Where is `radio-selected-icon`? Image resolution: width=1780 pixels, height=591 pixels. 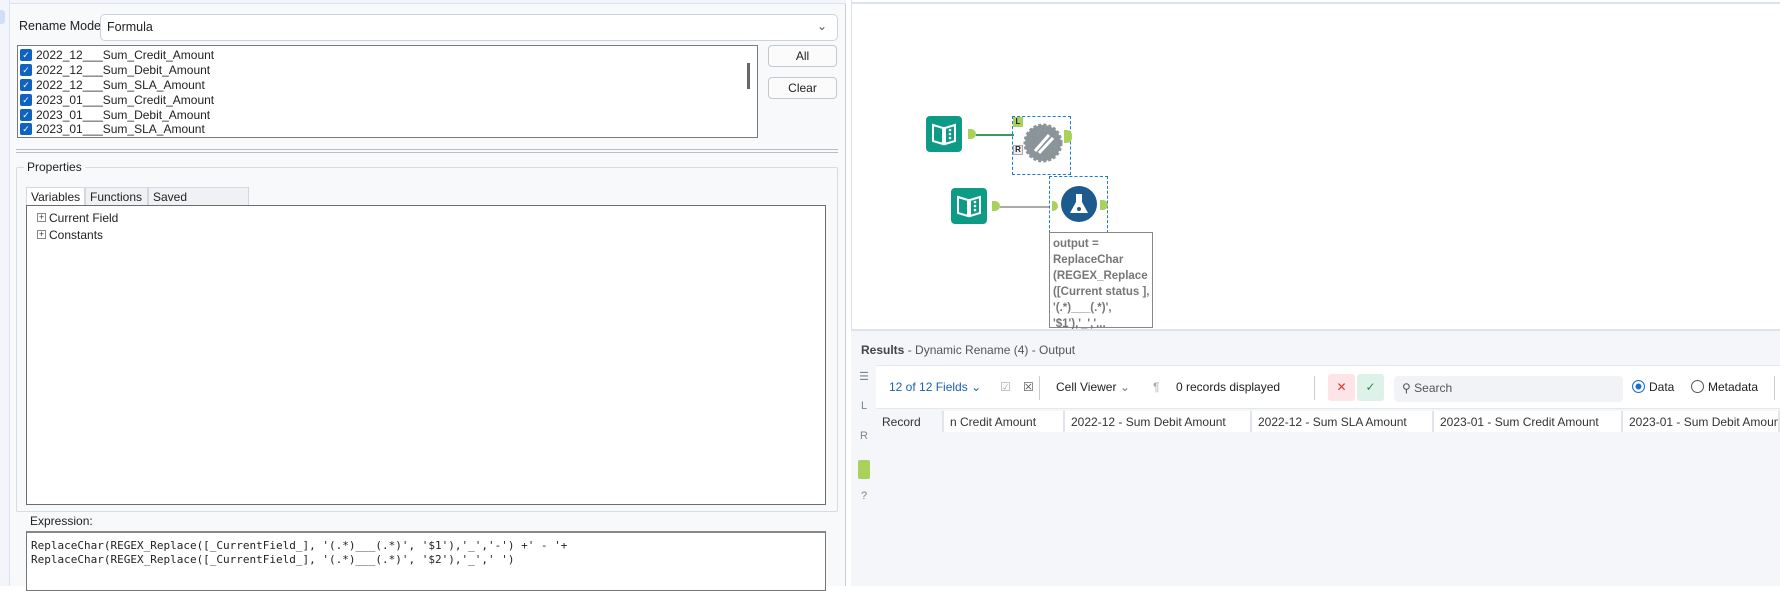
radio-selected-icon is located at coordinates (1638, 386).